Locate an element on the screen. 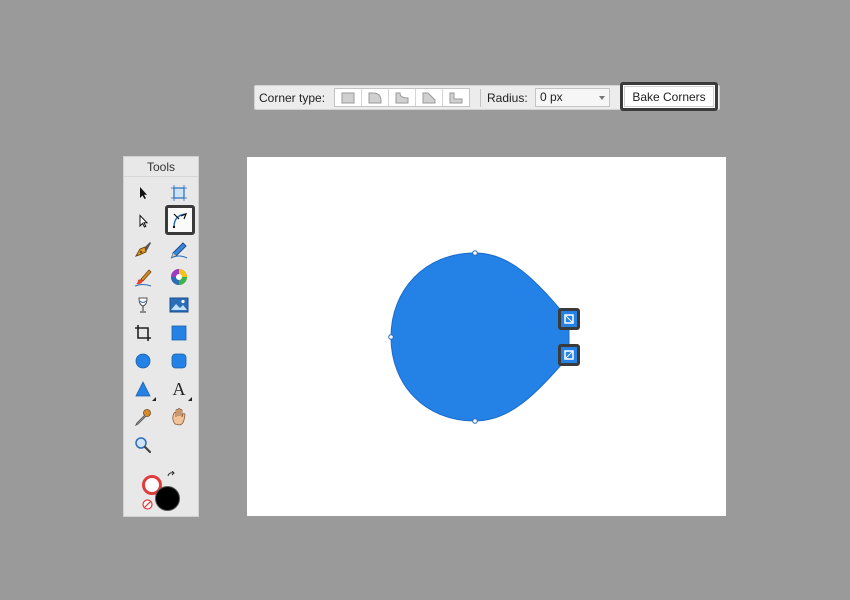 The width and height of the screenshot is (850, 600). view-tool is located at coordinates (179, 417).